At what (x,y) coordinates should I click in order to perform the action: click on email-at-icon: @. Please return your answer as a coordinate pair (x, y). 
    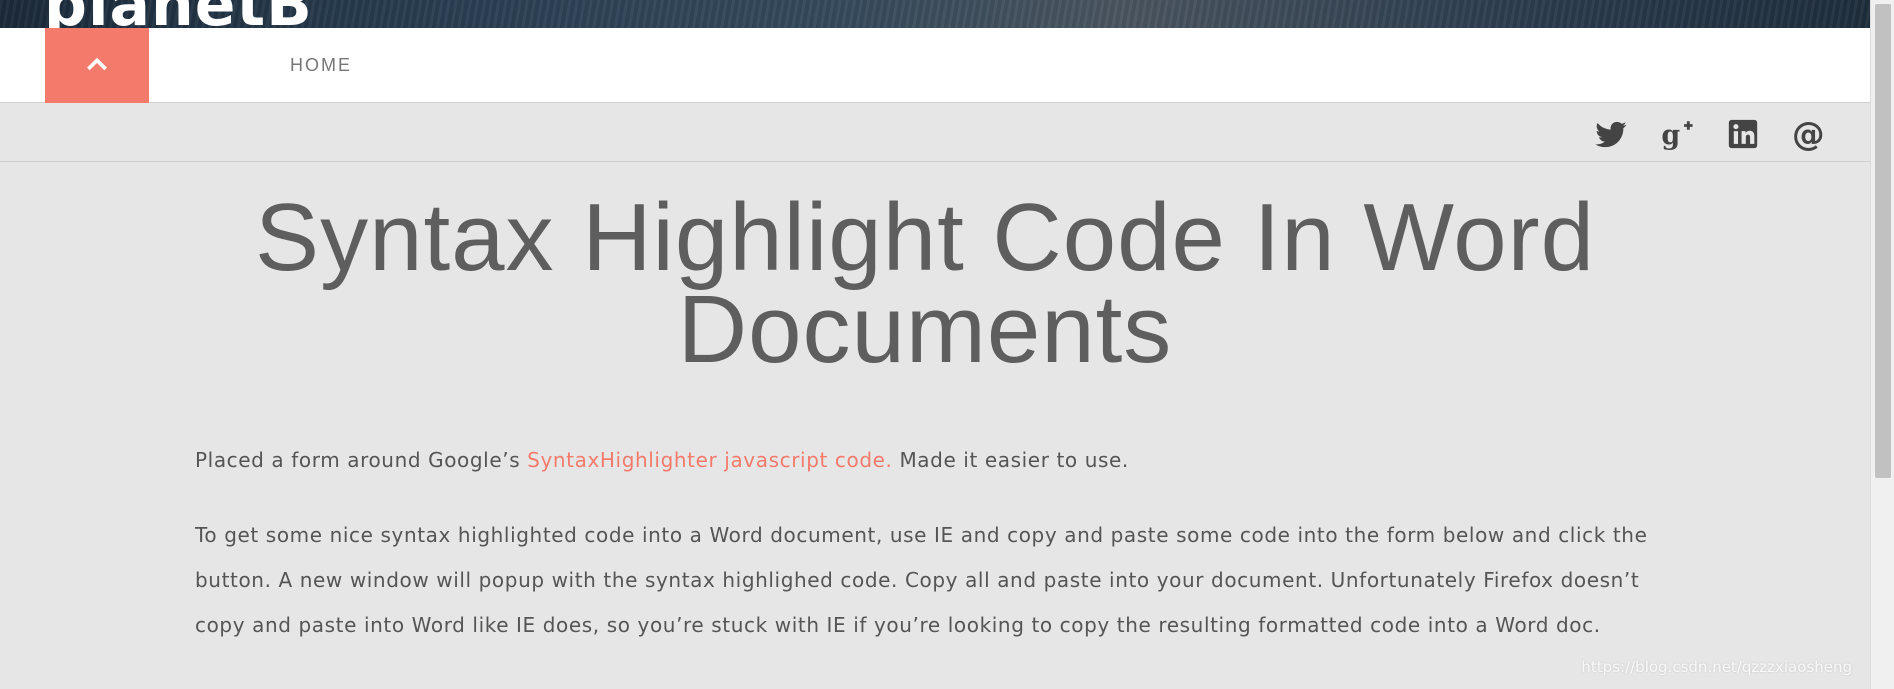
    Looking at the image, I should click on (1809, 134).